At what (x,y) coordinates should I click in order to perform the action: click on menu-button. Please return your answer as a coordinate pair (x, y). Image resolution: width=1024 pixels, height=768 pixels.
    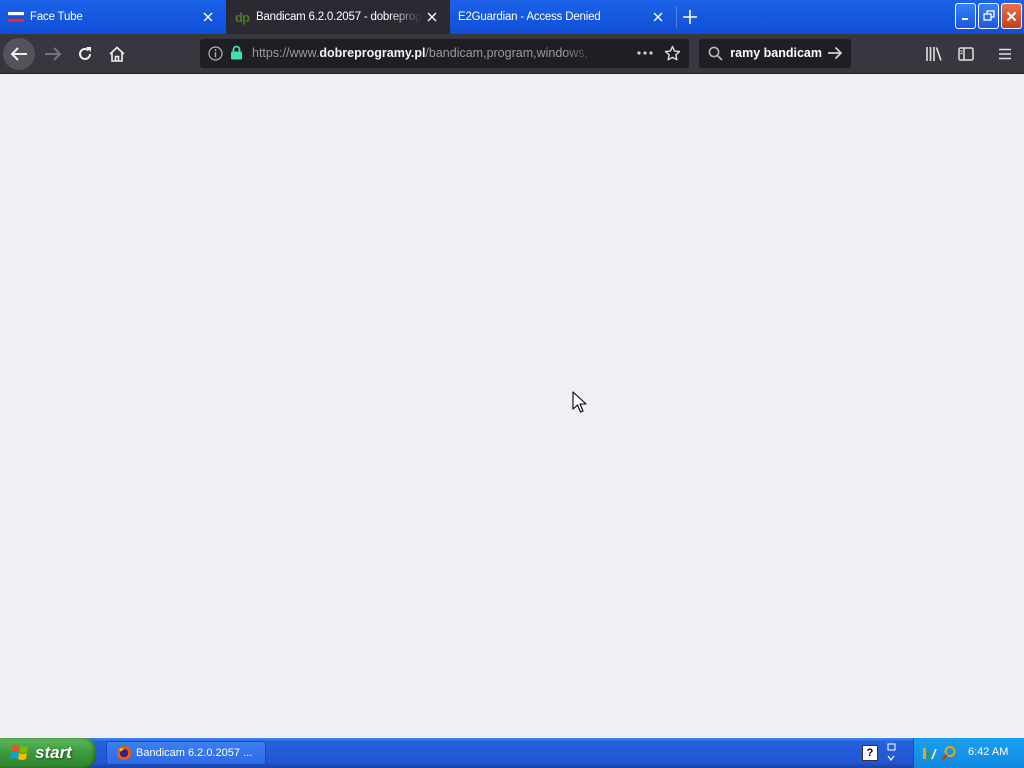
    Looking at the image, I should click on (1005, 54).